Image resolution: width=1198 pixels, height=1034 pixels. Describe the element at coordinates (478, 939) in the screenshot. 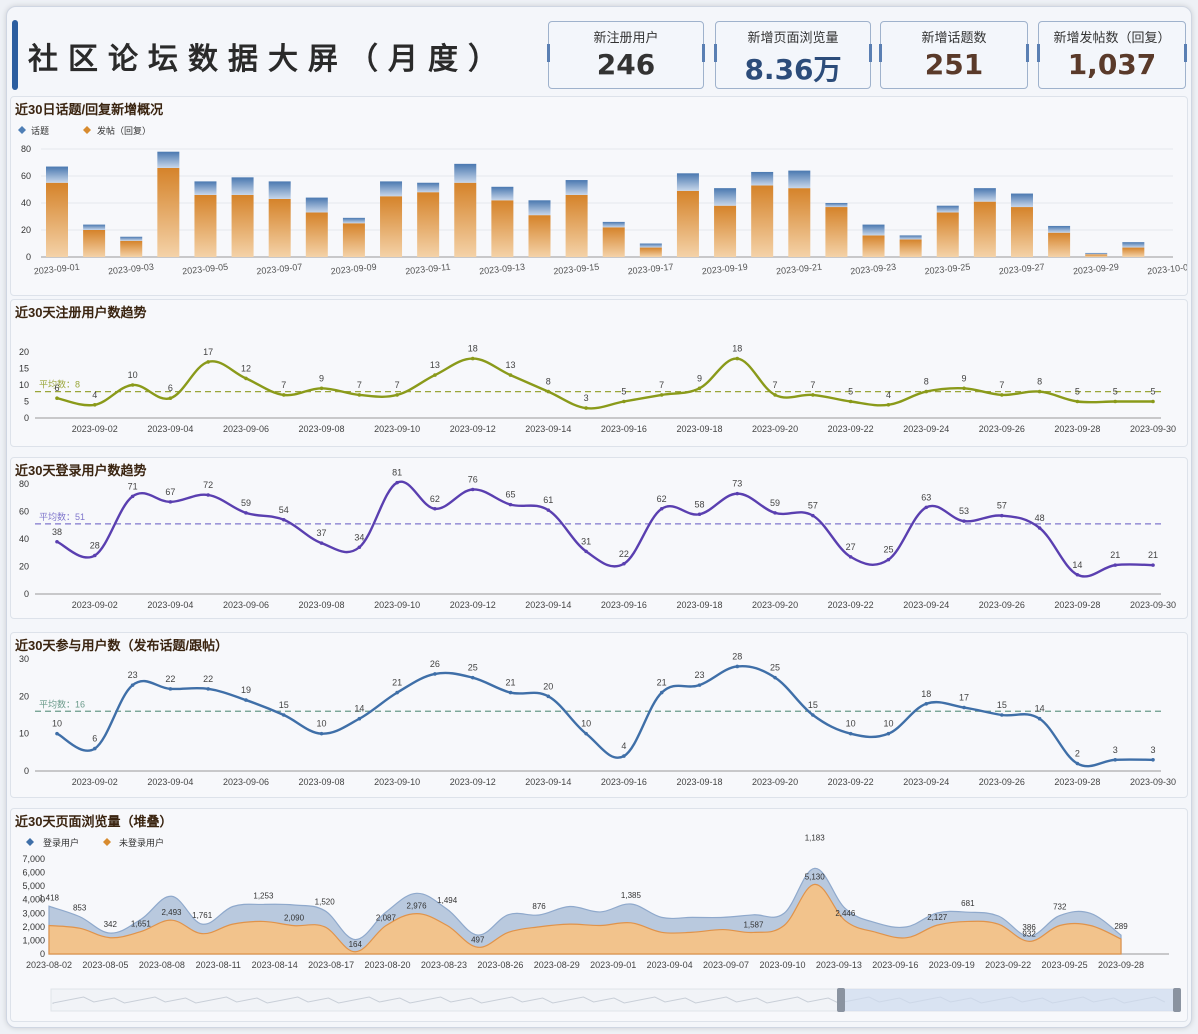

I see `data-label: 497` at that location.